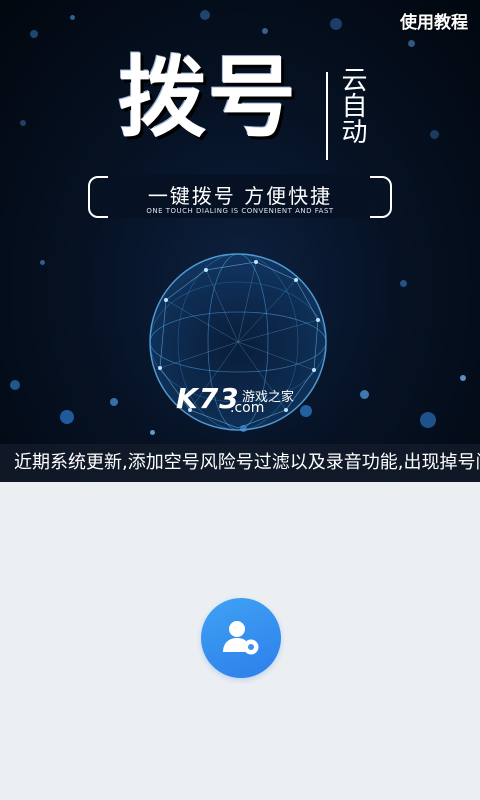 The height and width of the screenshot is (800, 480). I want to click on watermark-domain: .com, so click(247, 408).